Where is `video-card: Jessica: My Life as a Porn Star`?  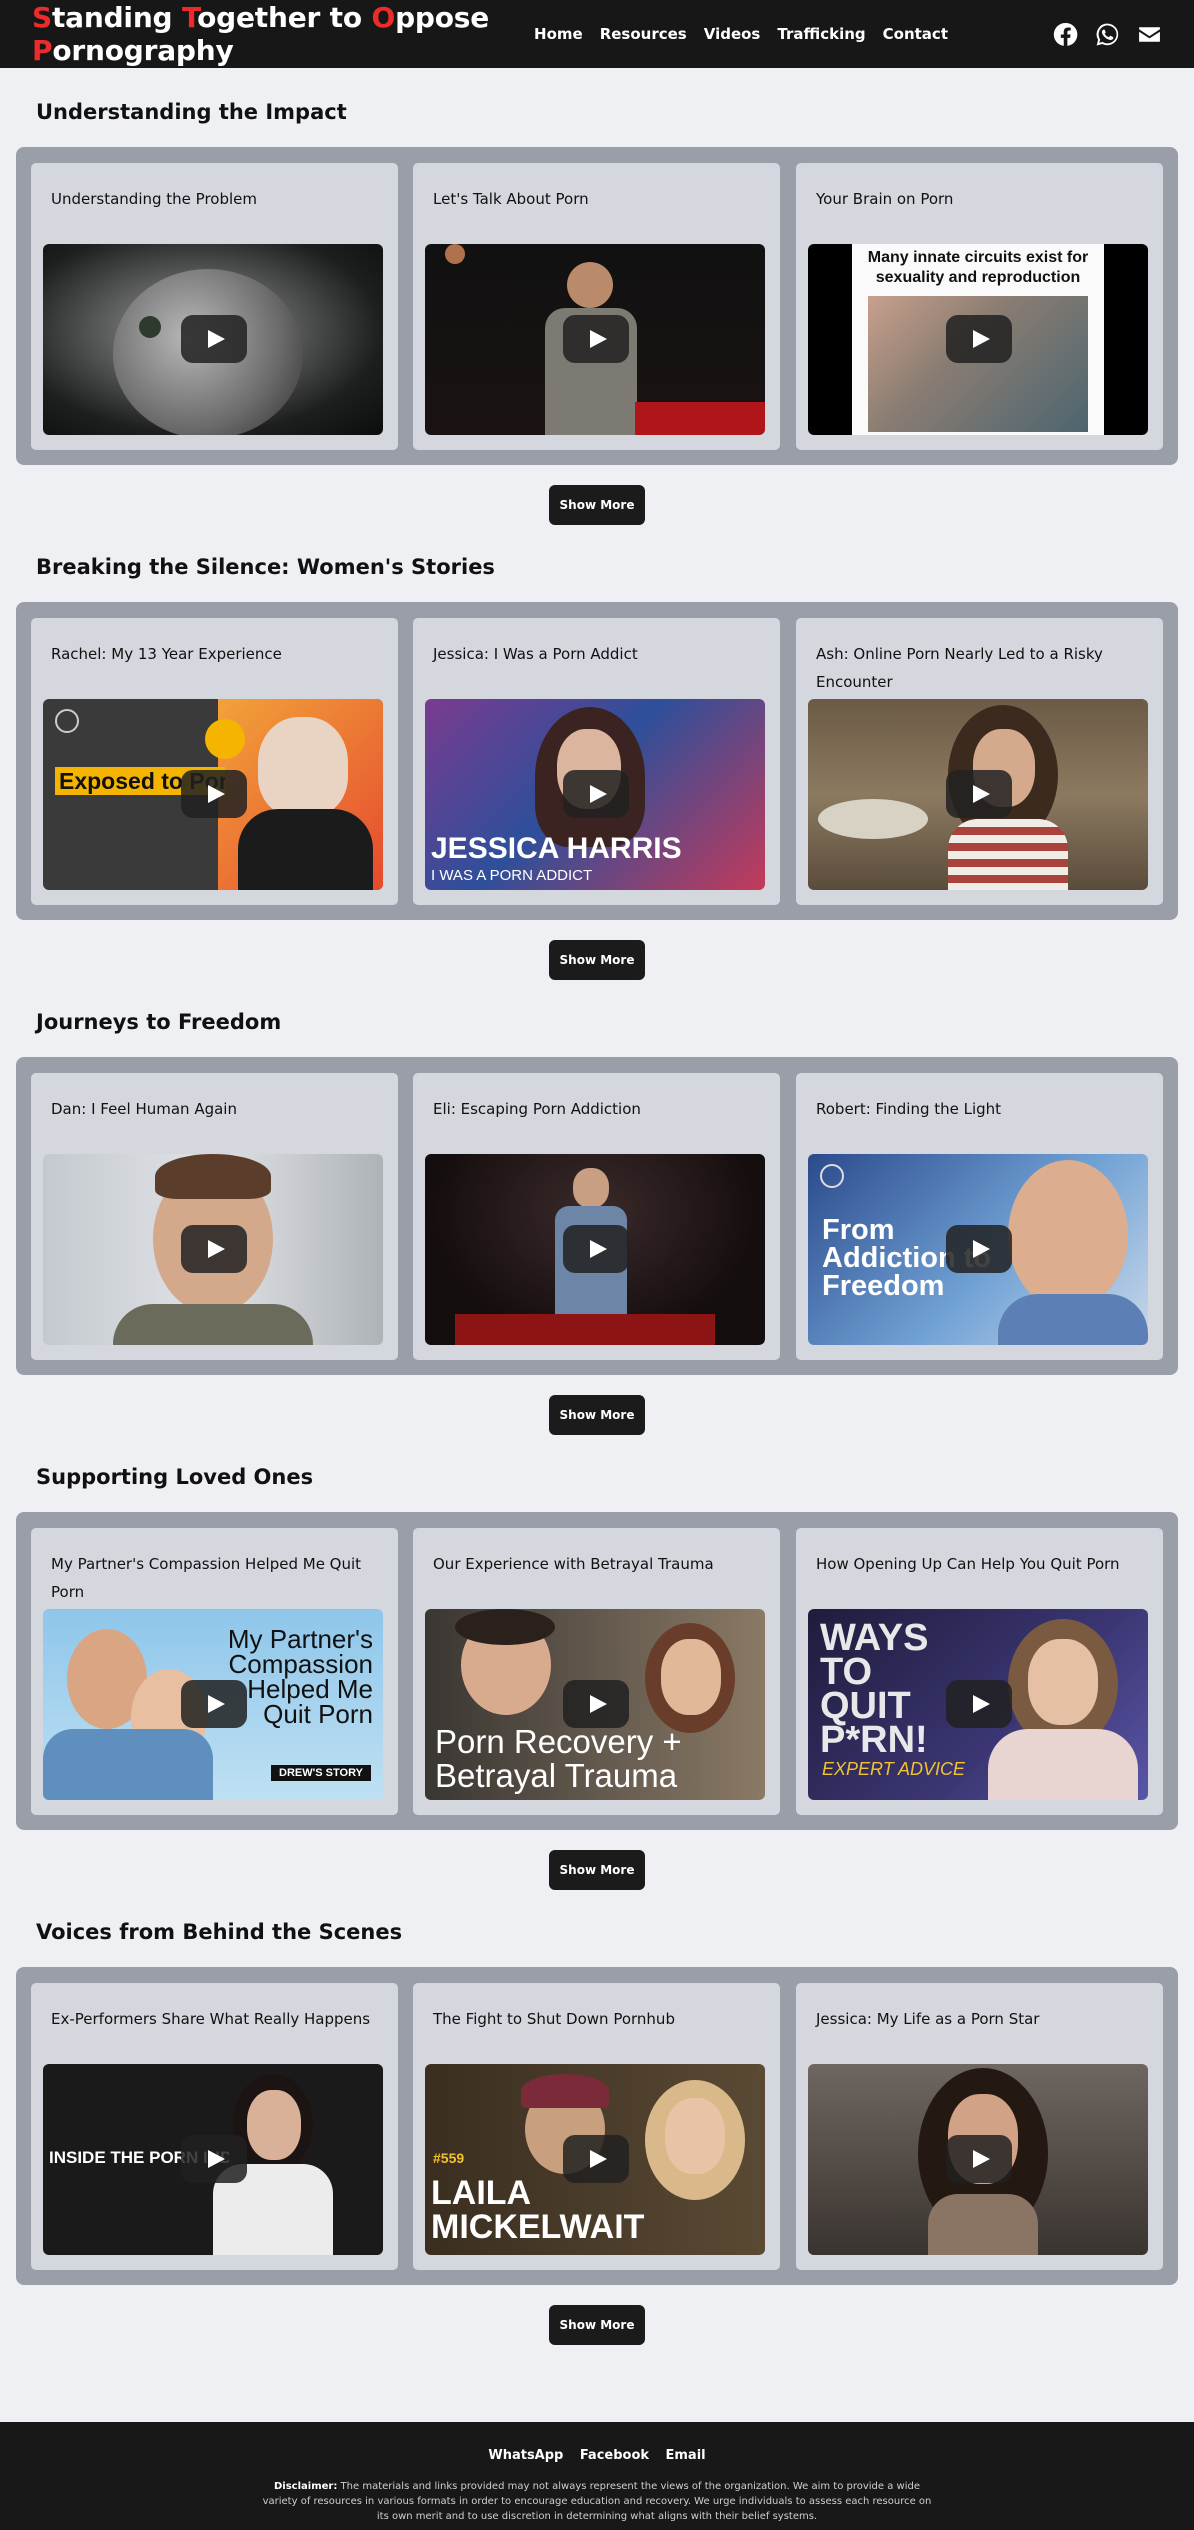 video-card: Jessica: My Life as a Porn Star is located at coordinates (979, 2126).